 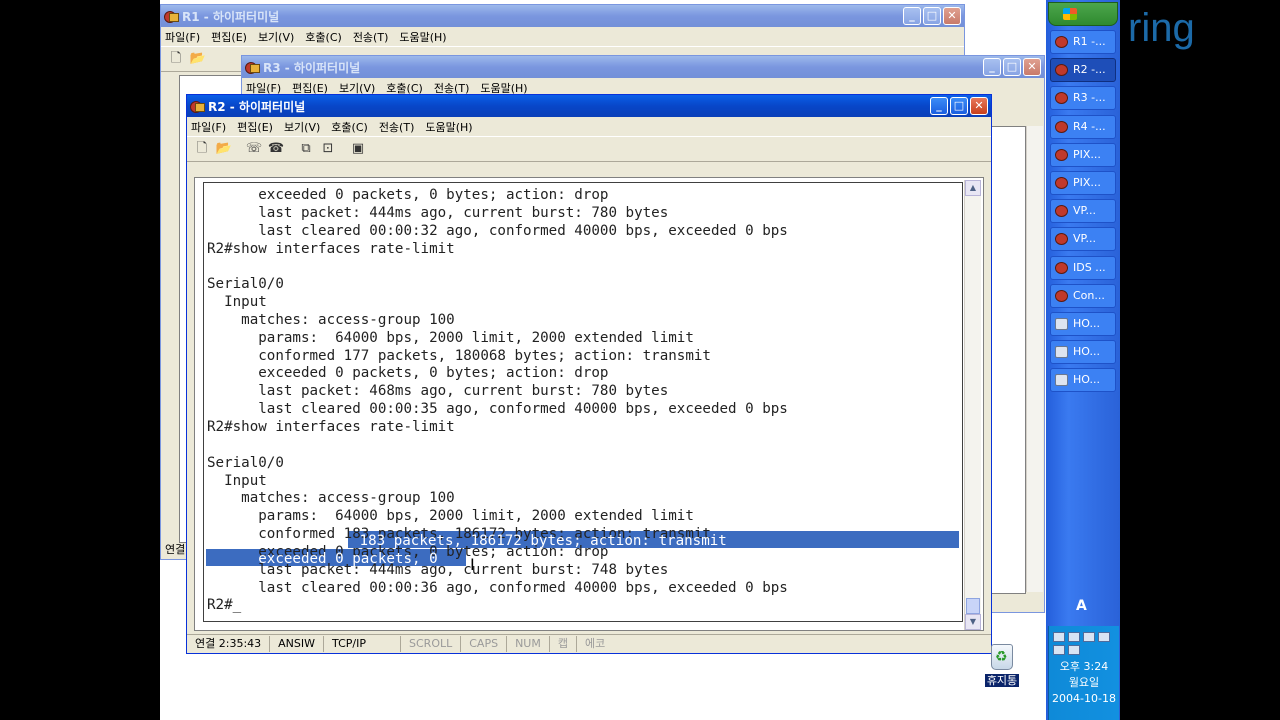 What do you see at coordinates (431, 644) in the screenshot?
I see `status-scroll: SCROLL` at bounding box center [431, 644].